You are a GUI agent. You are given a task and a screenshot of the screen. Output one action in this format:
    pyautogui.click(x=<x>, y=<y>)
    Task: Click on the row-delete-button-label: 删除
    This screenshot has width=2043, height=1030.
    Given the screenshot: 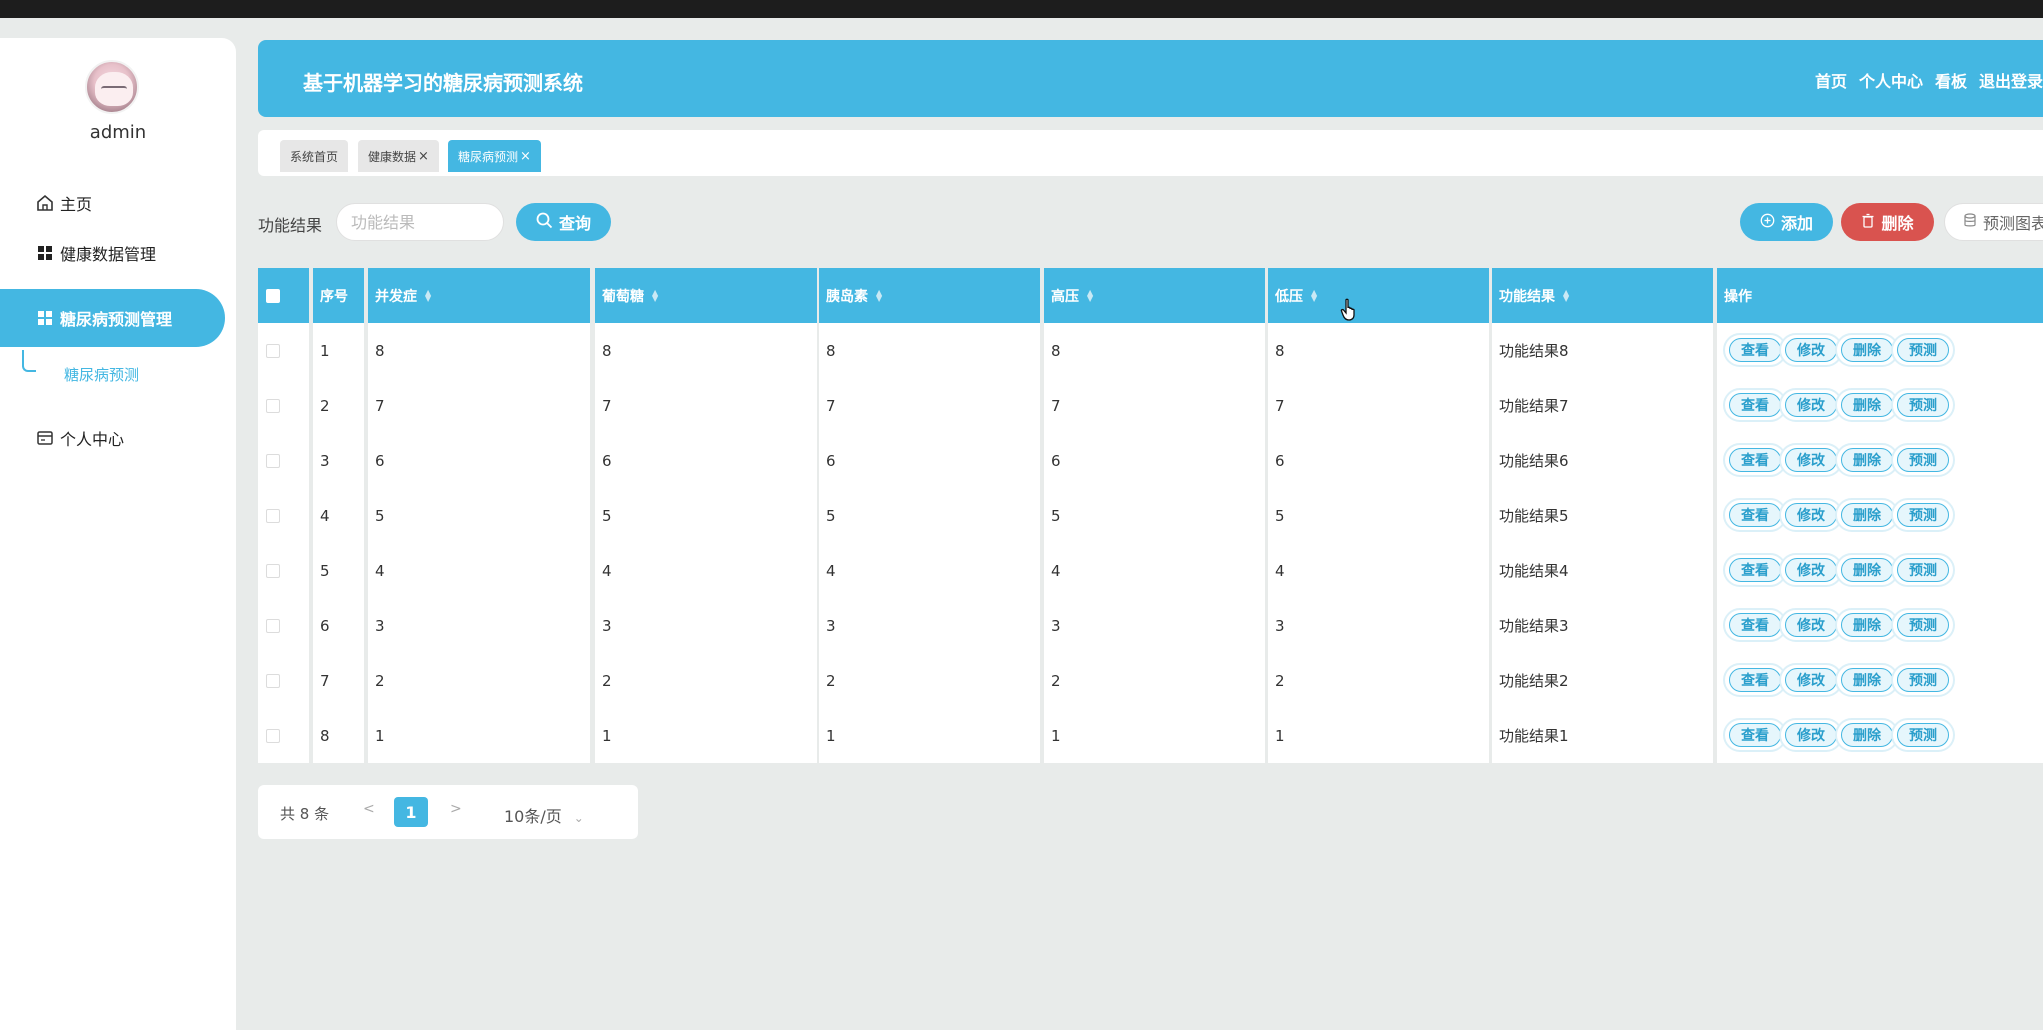 What is the action you would take?
    pyautogui.click(x=1867, y=625)
    